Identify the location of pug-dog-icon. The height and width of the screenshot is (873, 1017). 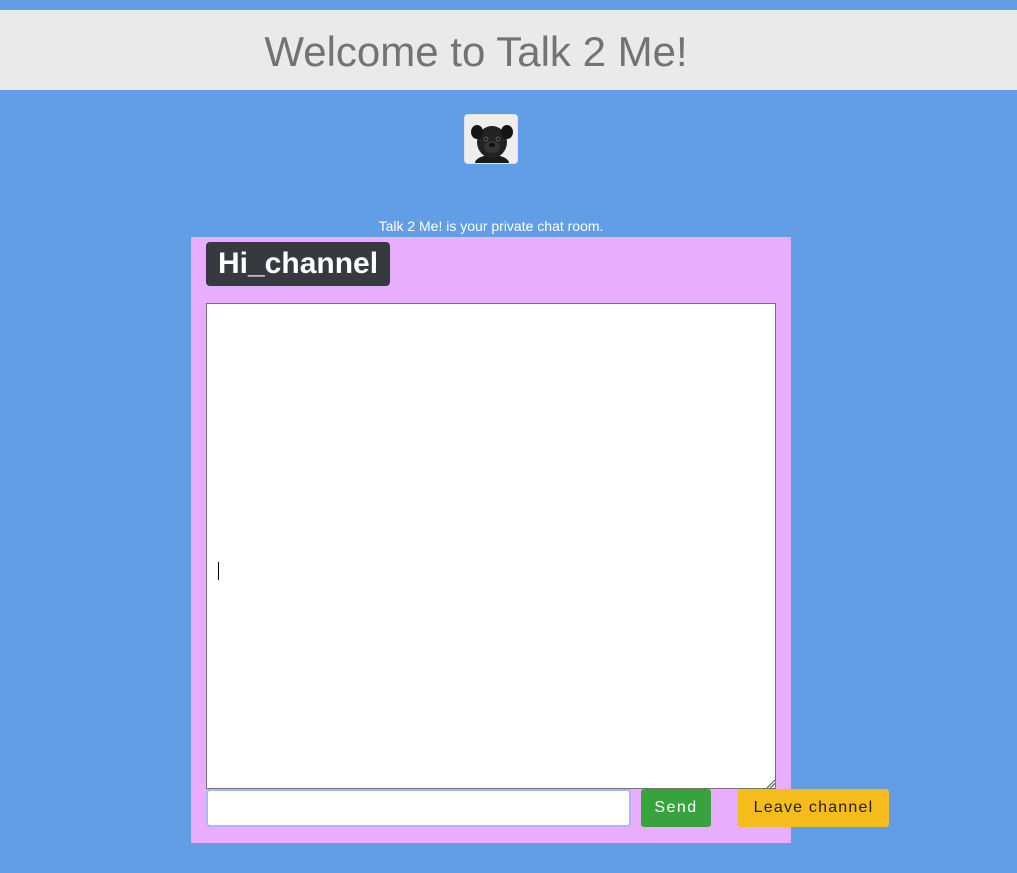
(491, 139).